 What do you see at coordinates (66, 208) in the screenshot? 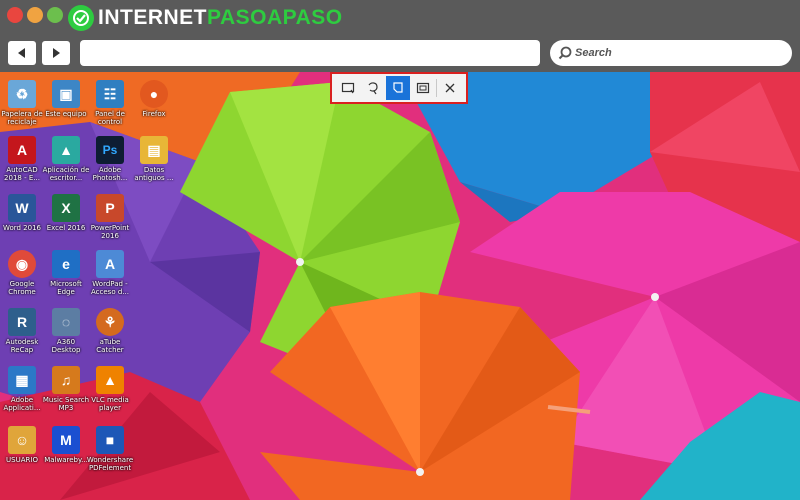
I see `excel-icon: X` at bounding box center [66, 208].